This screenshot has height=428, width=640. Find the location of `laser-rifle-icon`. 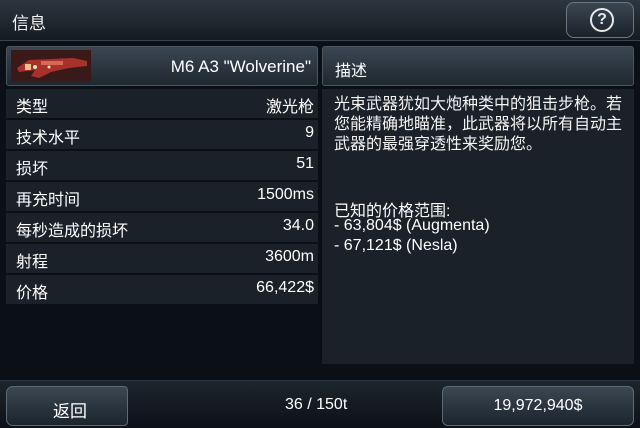

laser-rifle-icon is located at coordinates (51, 66).